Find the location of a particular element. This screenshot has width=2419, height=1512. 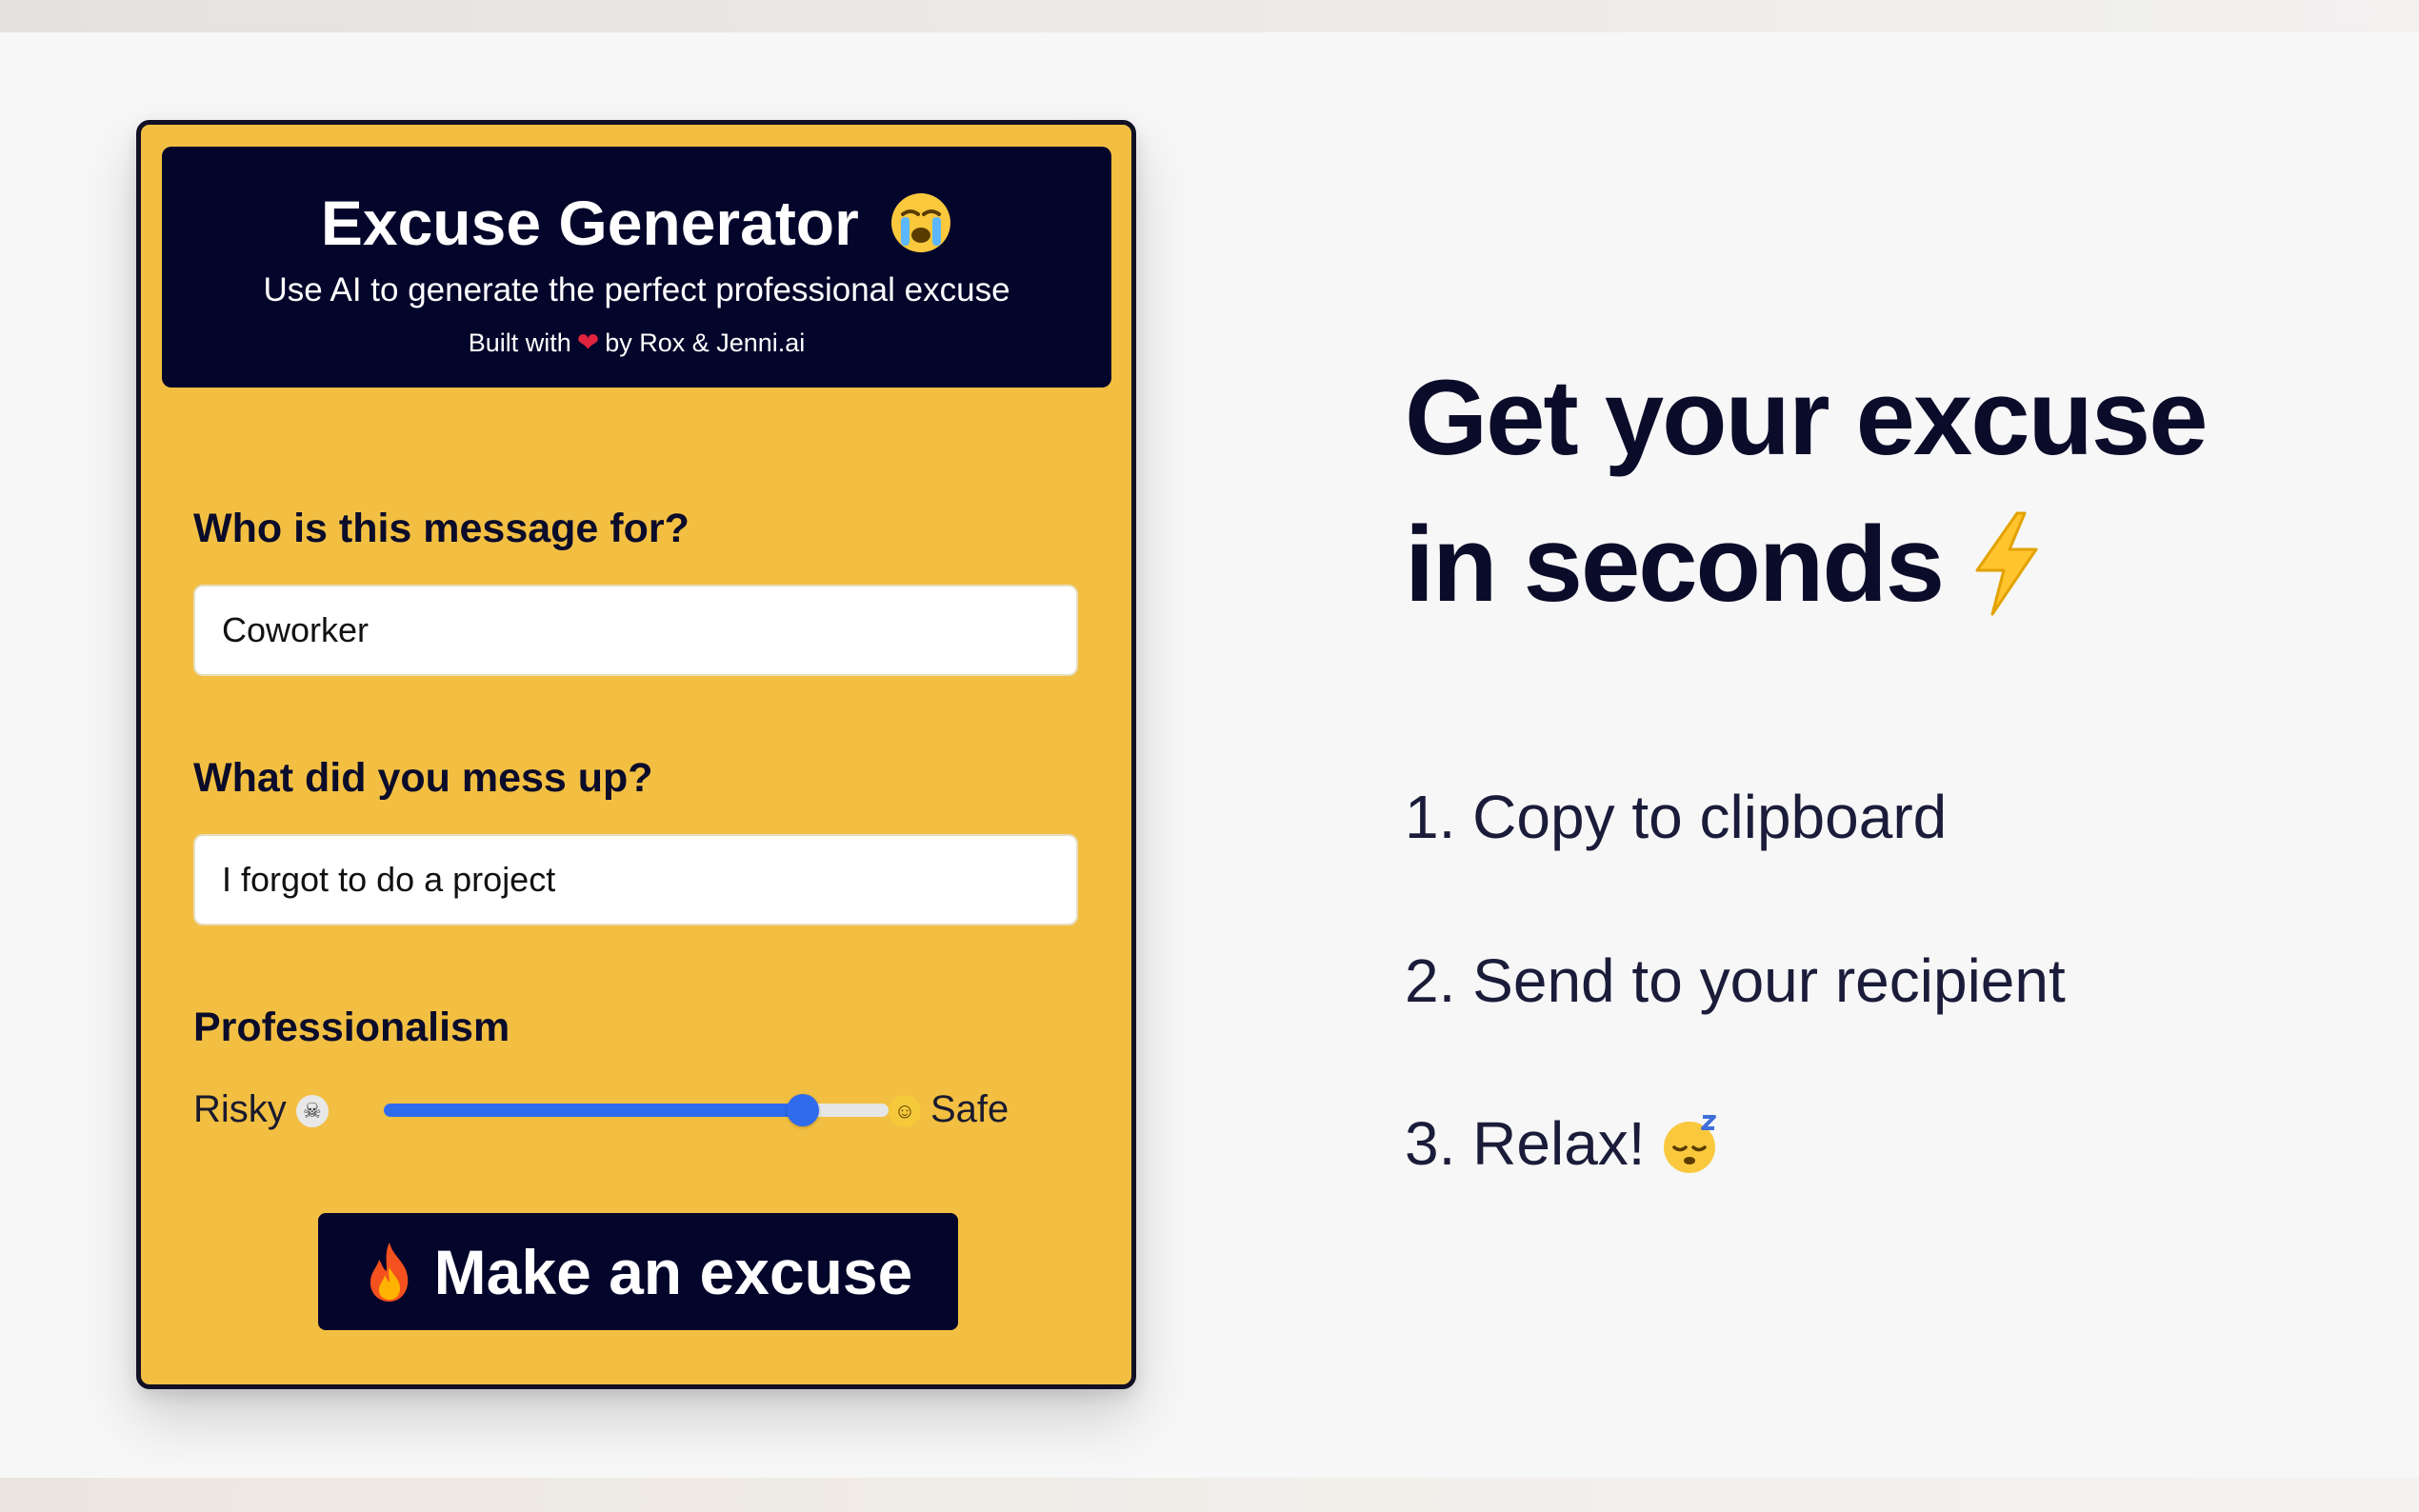

professionalism-slider is located at coordinates (636, 1110).